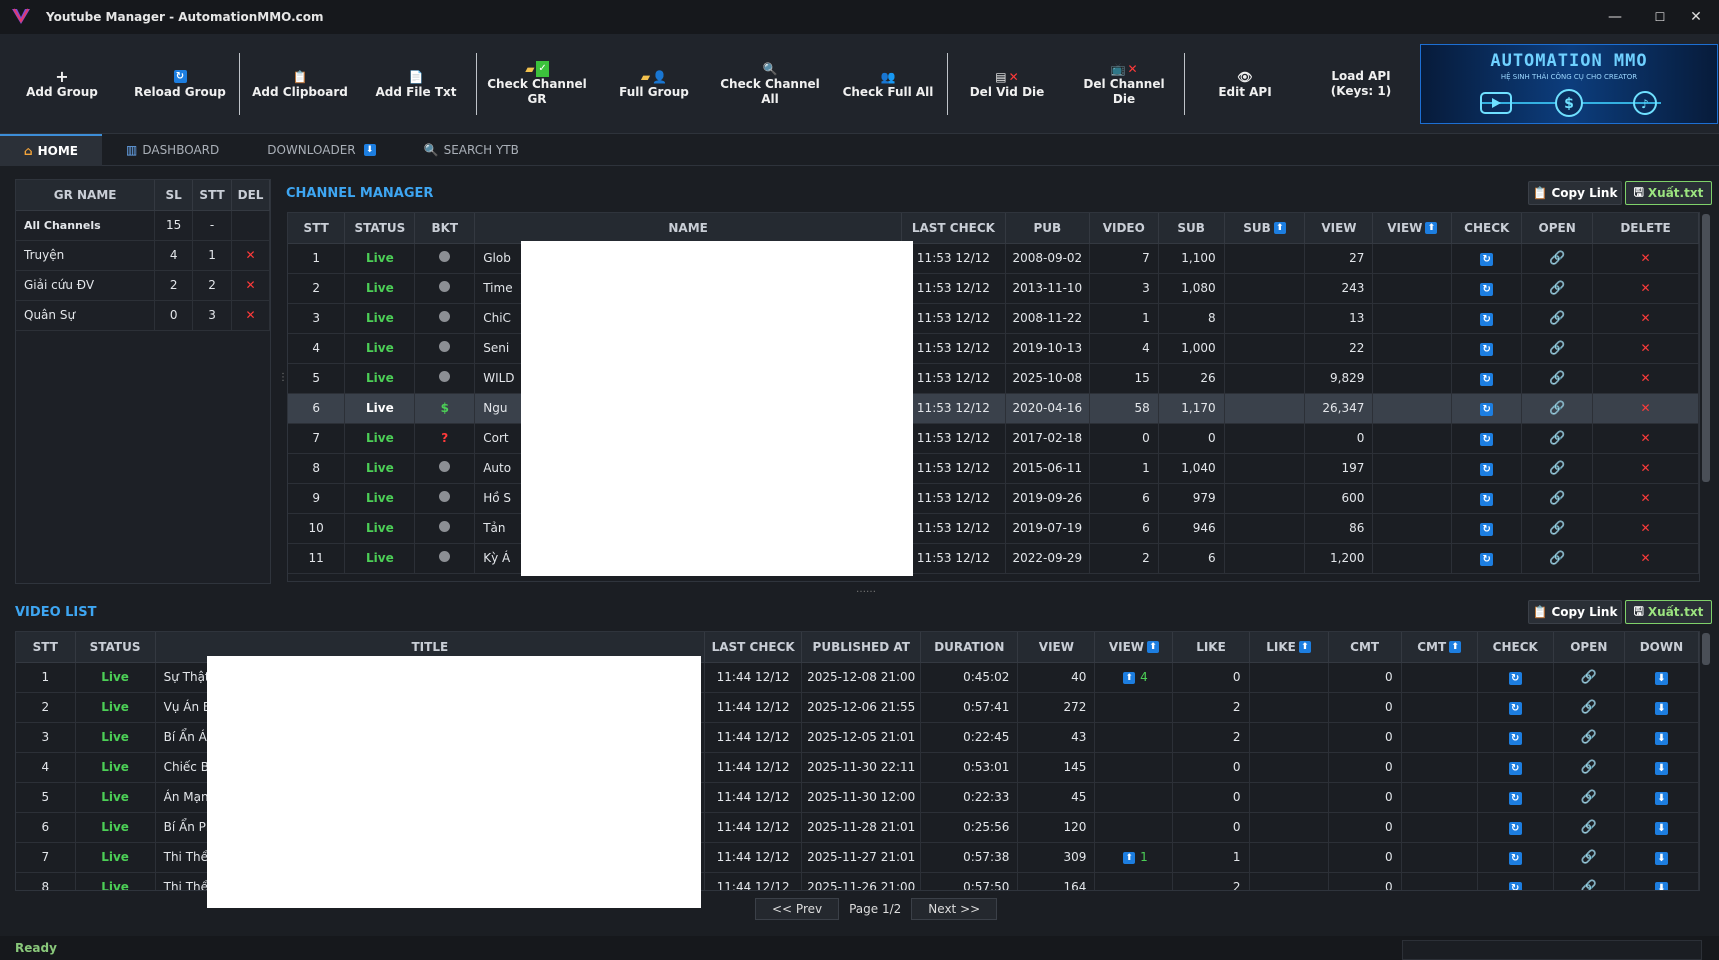 The width and height of the screenshot is (1719, 960). I want to click on minimize-button: —, so click(1615, 17).